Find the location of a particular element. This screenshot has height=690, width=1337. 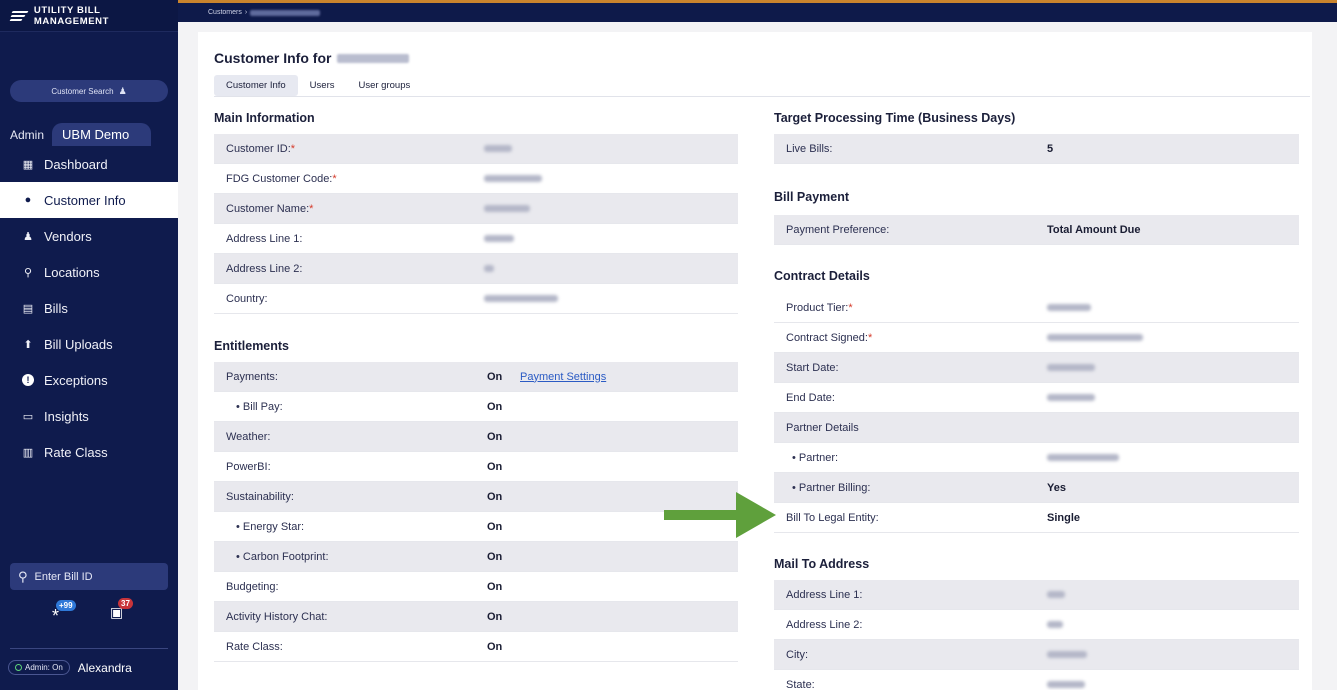

table-row: • Carbon Footprint: On is located at coordinates (476, 557).